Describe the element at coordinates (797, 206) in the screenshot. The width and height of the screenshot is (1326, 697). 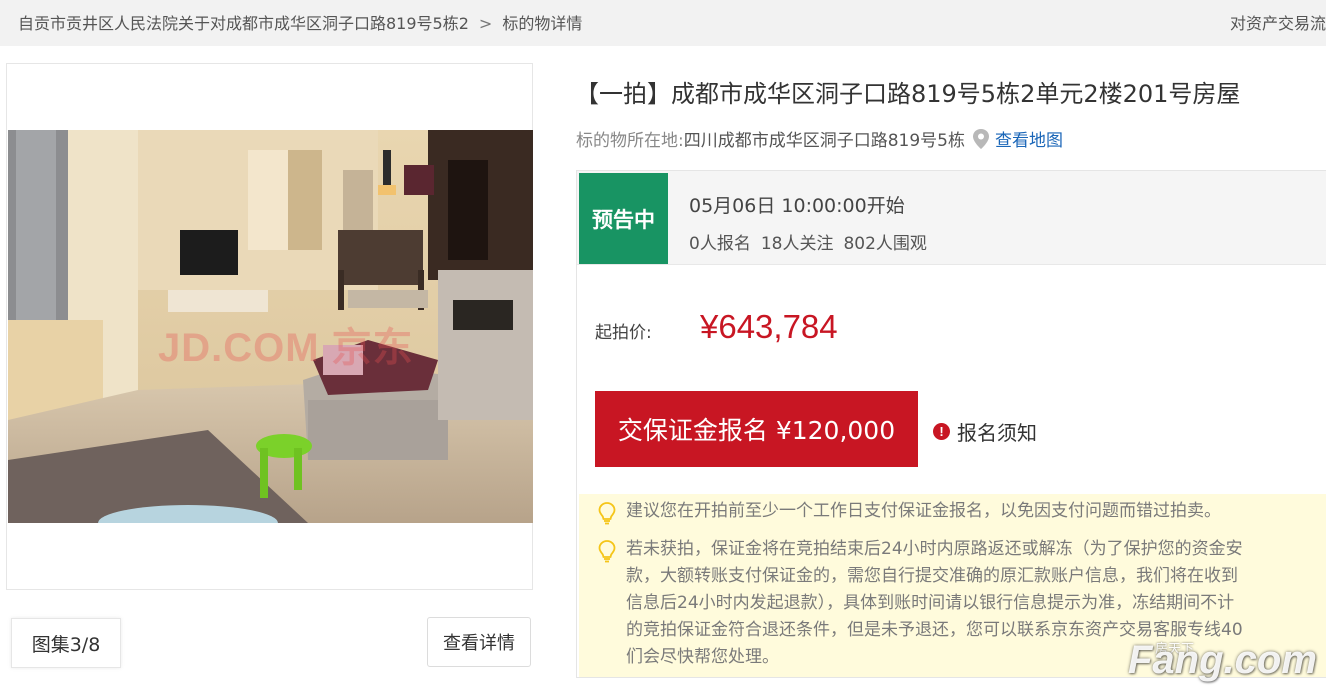
I see `auction-start-time: 05月06日 10:00:00开始` at that location.